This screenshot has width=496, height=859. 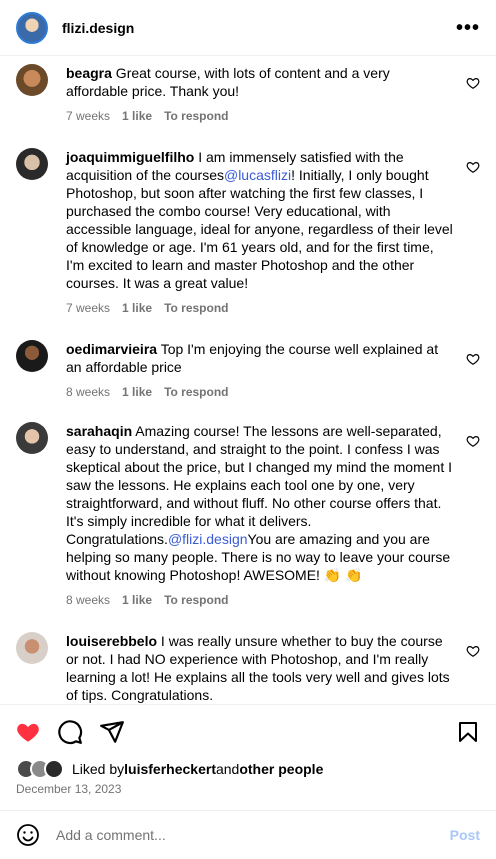 I want to click on comment-username: sarahaqin, so click(x=99, y=431).